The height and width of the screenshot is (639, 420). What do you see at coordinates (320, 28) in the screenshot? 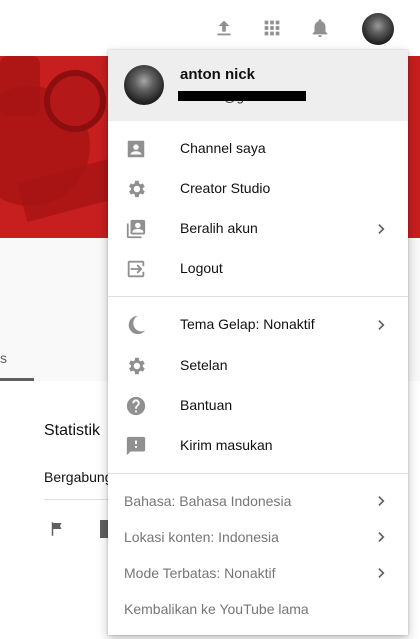
I see `notifications-bell-icon` at bounding box center [320, 28].